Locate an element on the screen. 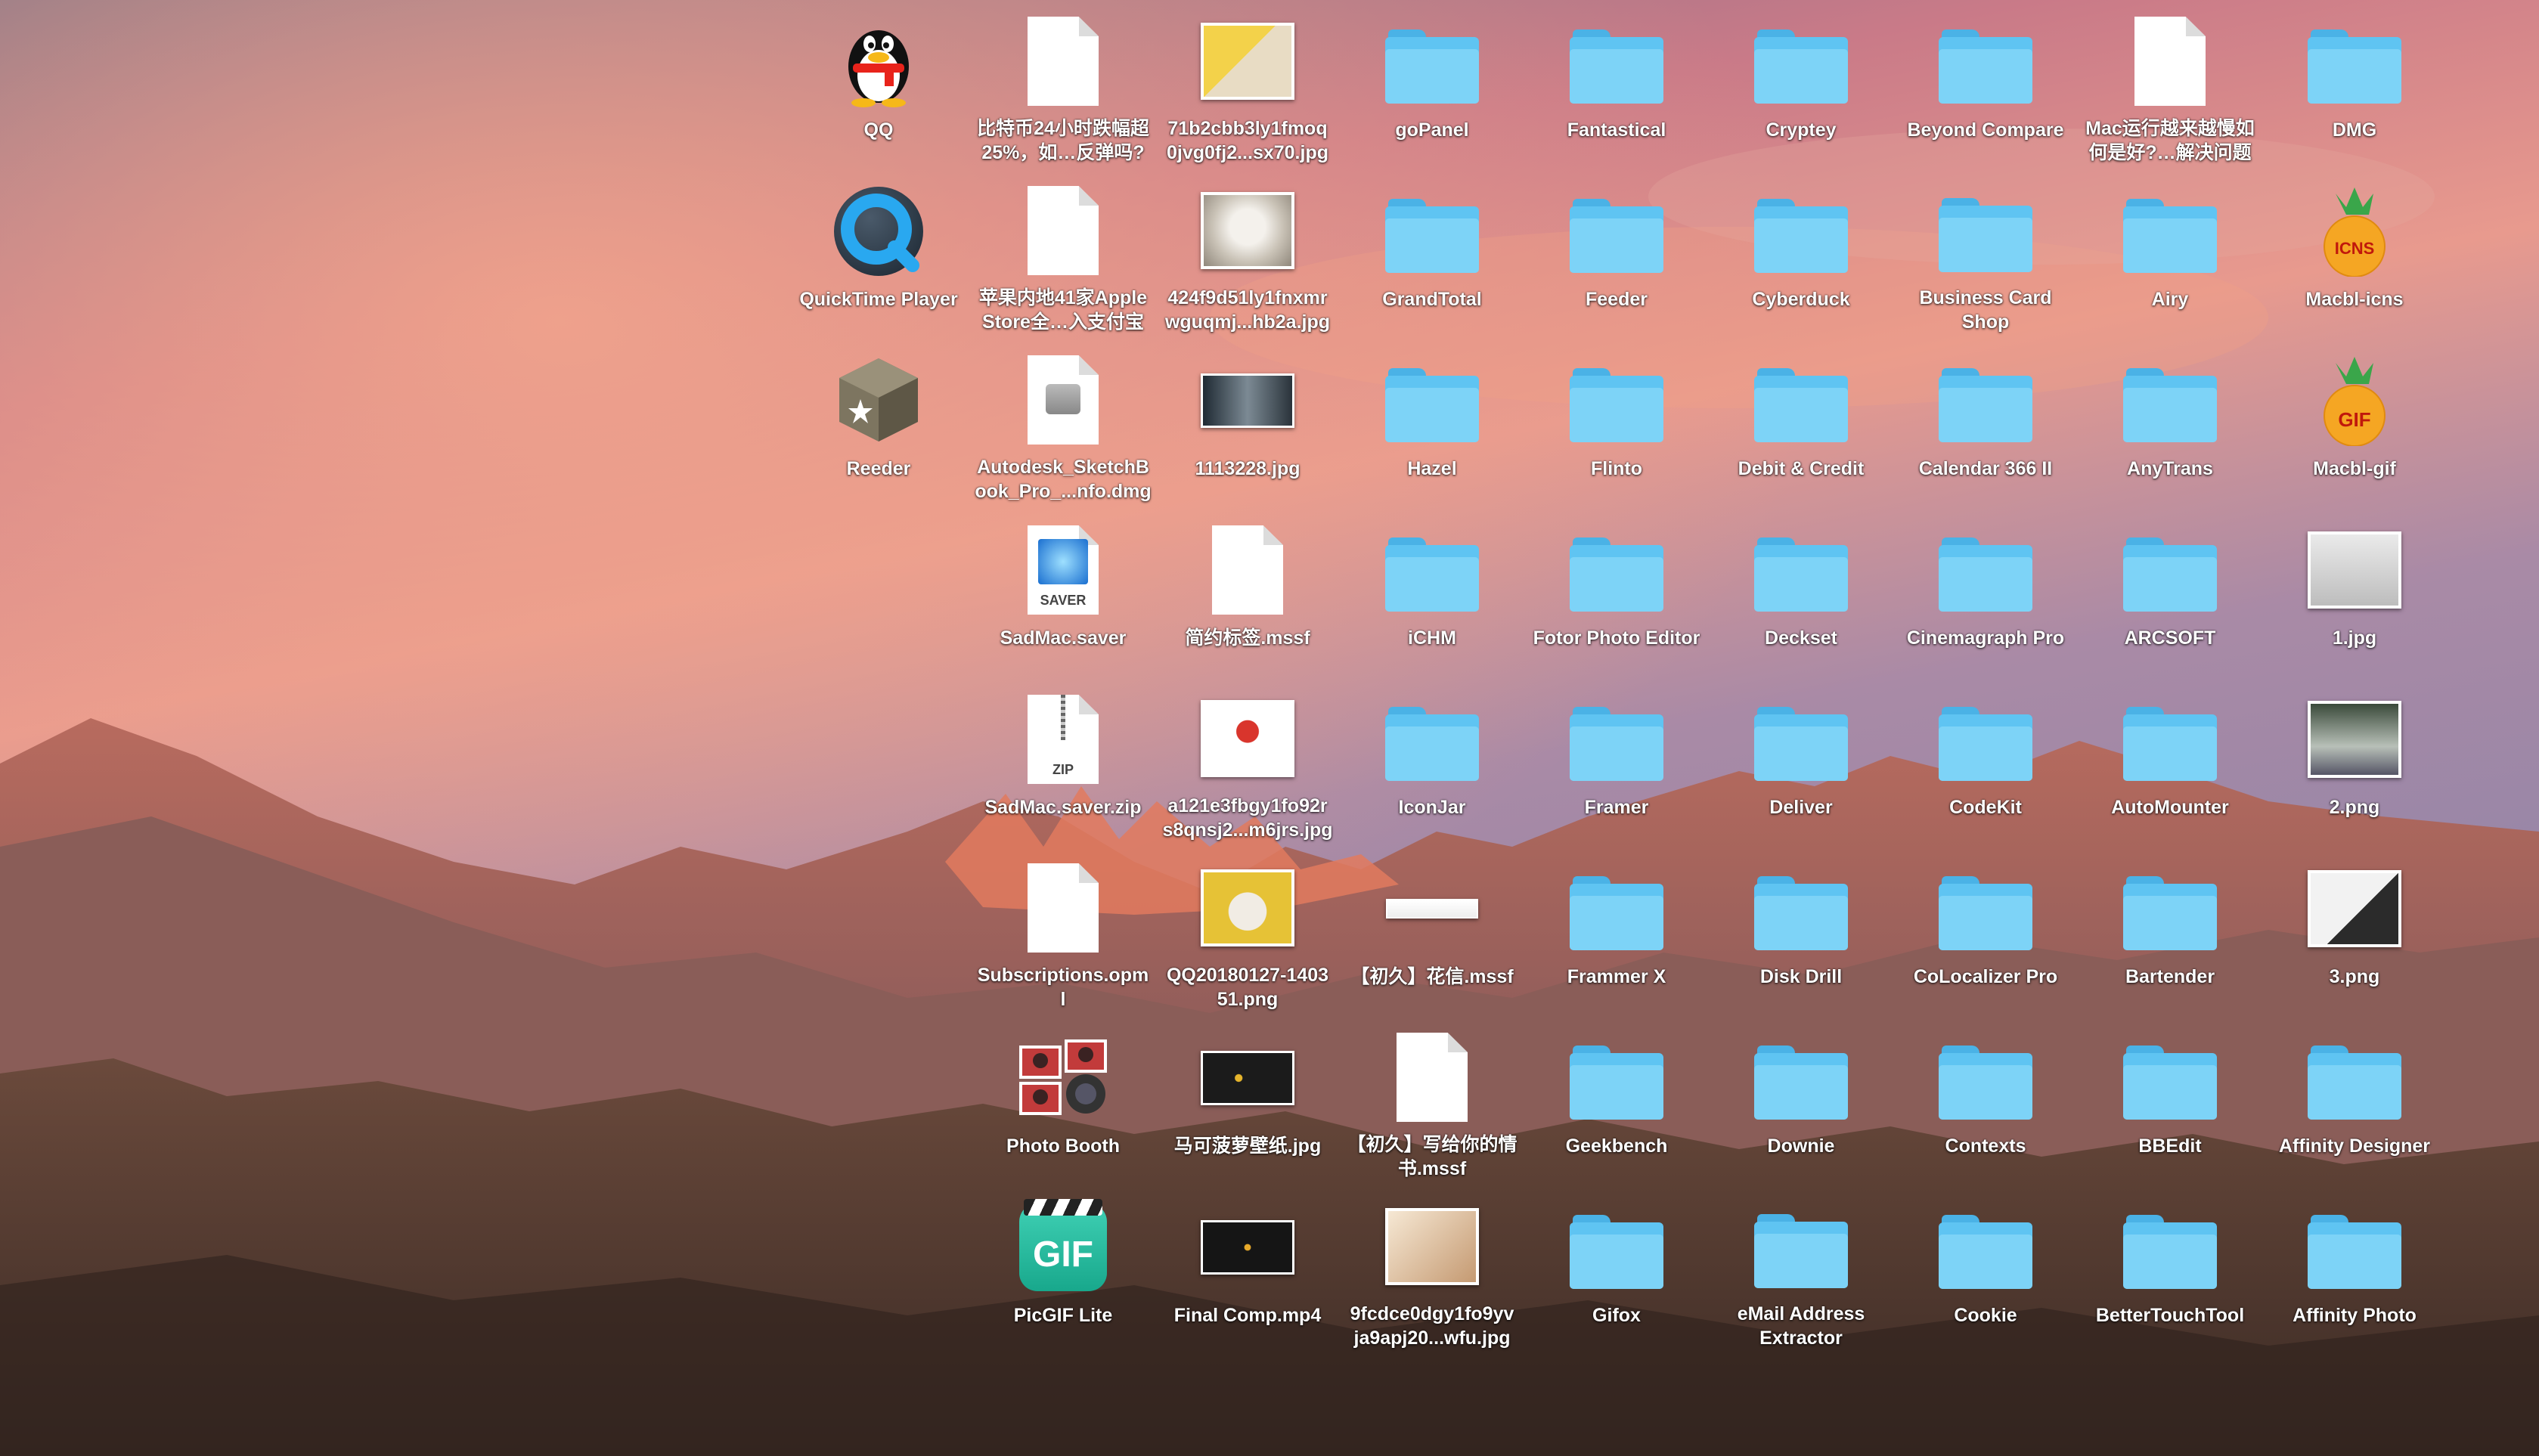 Image resolution: width=2539 pixels, height=1456 pixels. desktop-file-sadmac-saver-zip: ZIP SadMac.saver.zip is located at coordinates (1063, 762).